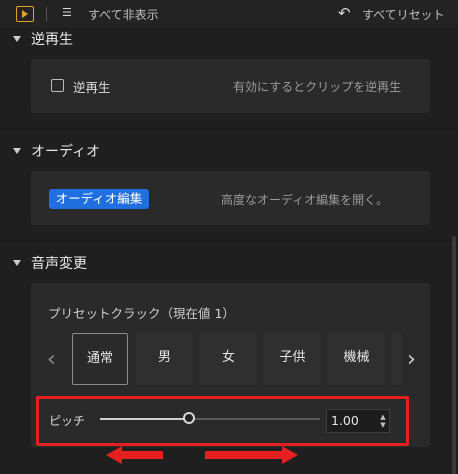  Describe the element at coordinates (305, 200) in the screenshot. I see `audio-description: 高度なオーディオ編集を開く。` at that location.